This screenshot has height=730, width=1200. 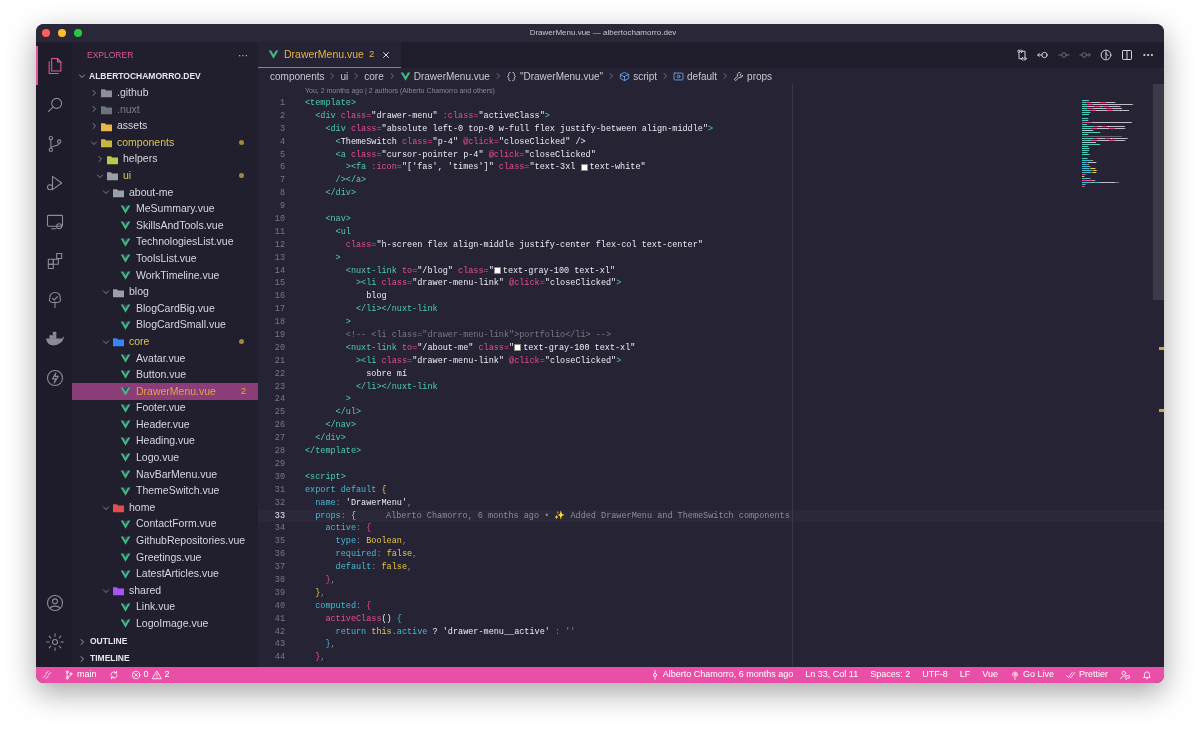 I want to click on file-row: SkillsAndTools.vue, so click(x=165, y=225).